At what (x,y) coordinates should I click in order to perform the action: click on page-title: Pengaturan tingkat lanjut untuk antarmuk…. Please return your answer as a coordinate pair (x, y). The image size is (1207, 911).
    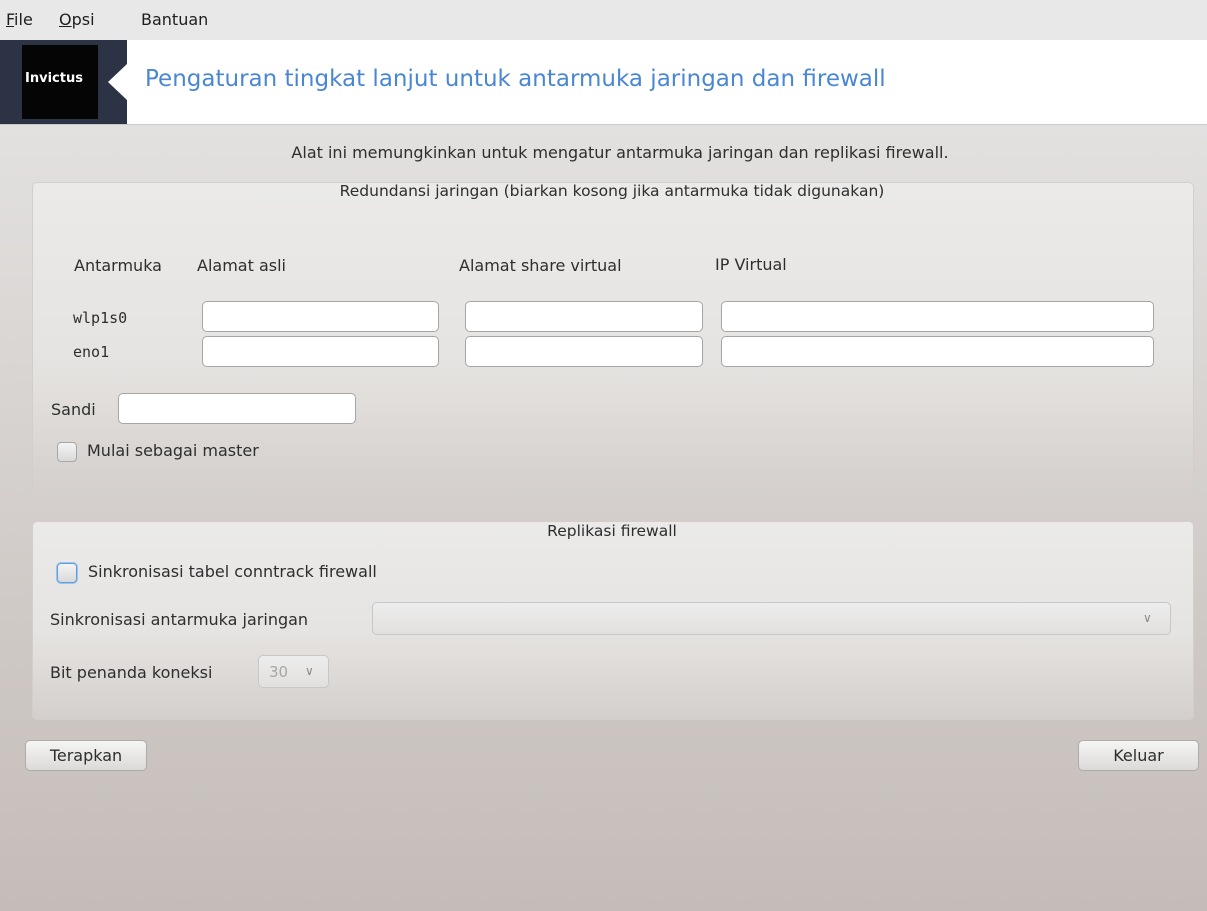
    Looking at the image, I should click on (515, 79).